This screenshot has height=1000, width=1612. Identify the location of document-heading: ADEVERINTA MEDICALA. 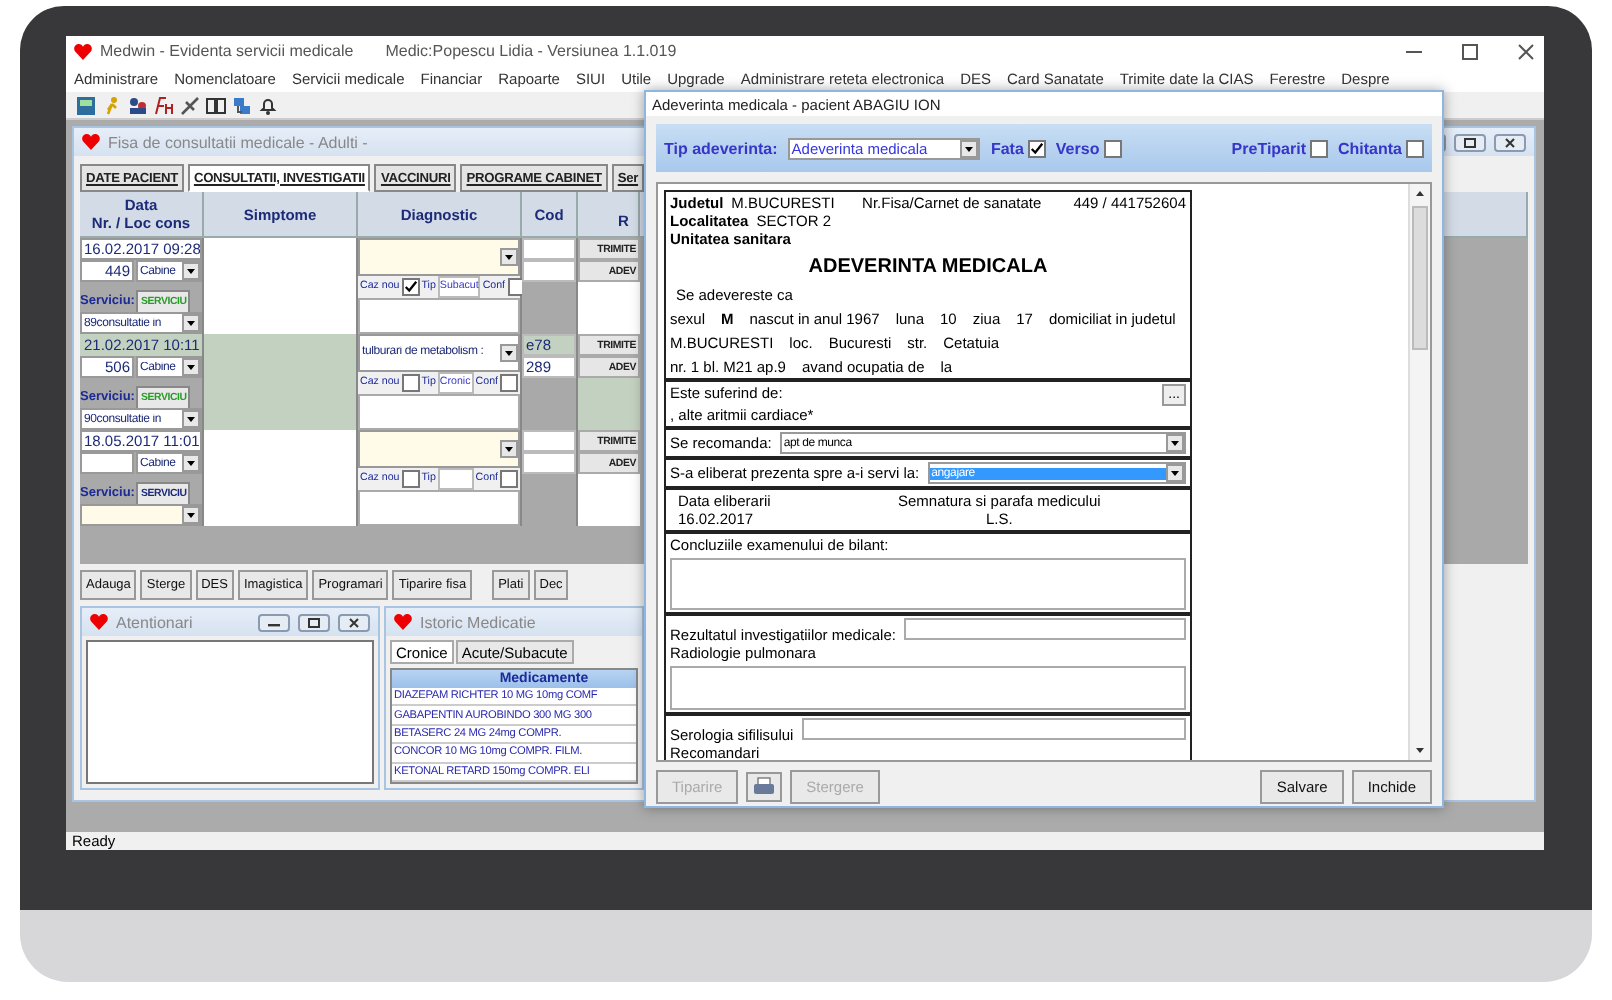
(928, 267).